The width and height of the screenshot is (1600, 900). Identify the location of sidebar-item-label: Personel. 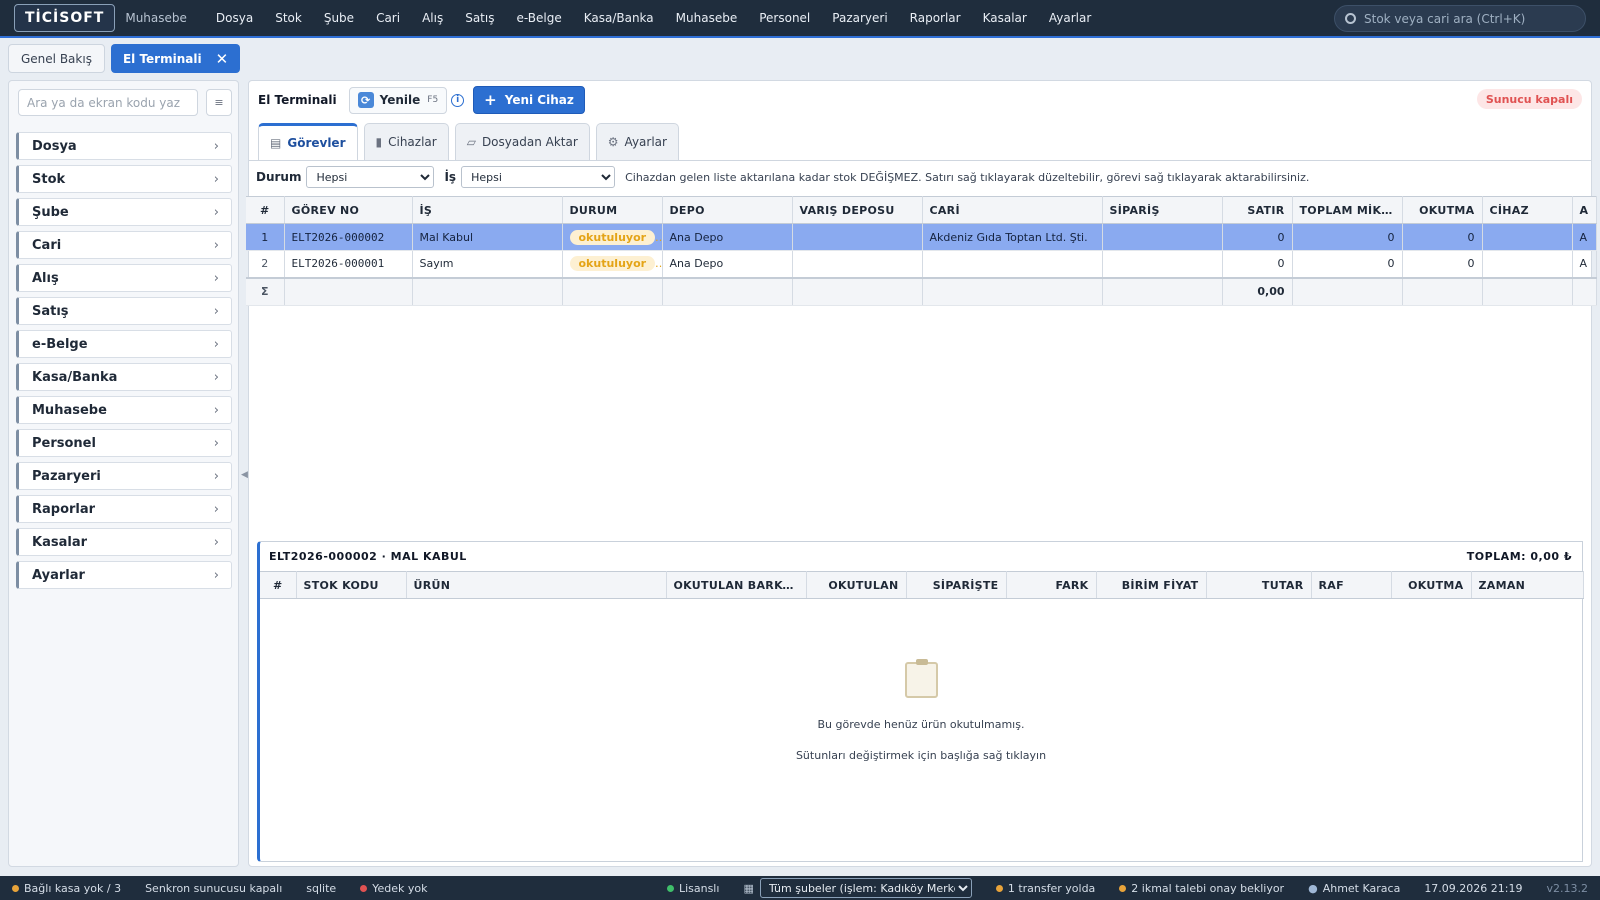
(64, 443).